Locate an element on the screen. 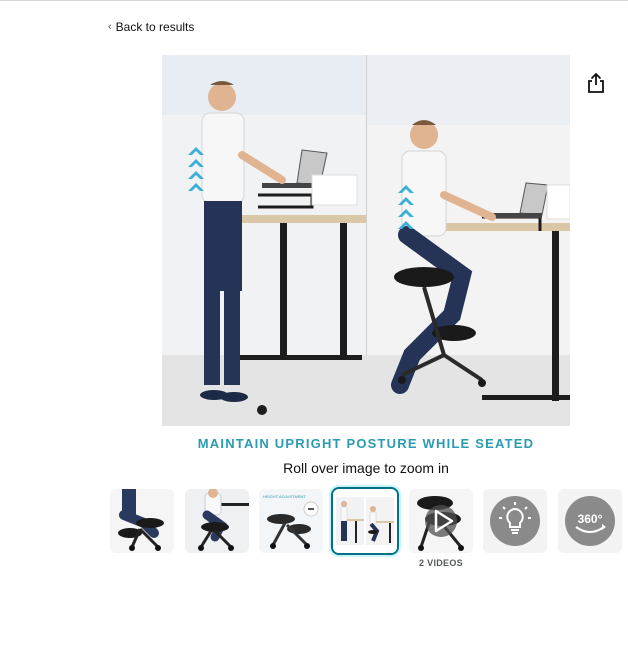 This screenshot has height=660, width=628. share-icon is located at coordinates (596, 83).